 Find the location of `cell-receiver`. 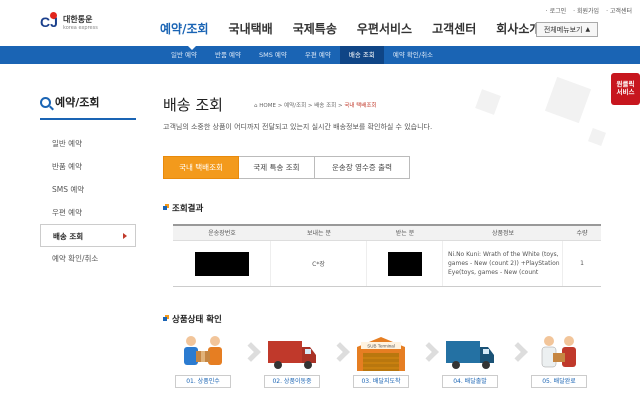

cell-receiver is located at coordinates (405, 263).